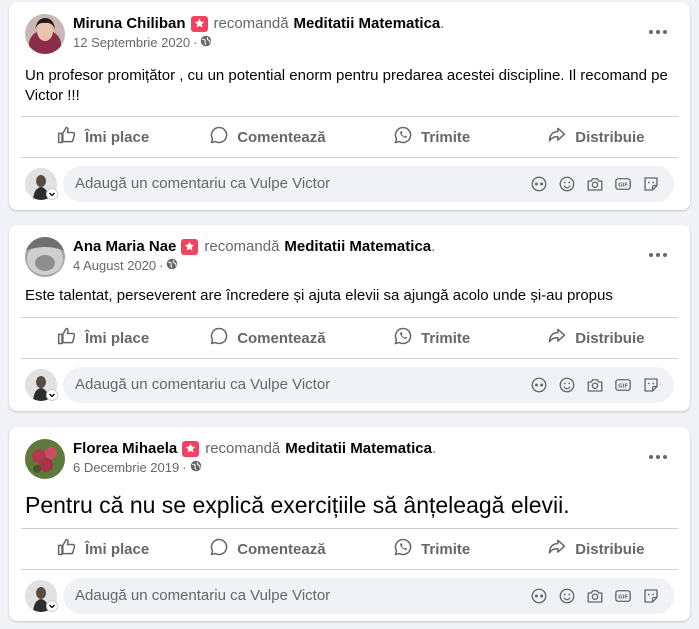 Image resolution: width=699 pixels, height=629 pixels. What do you see at coordinates (114, 265) in the screenshot?
I see `post-date: 4 August 2020` at bounding box center [114, 265].